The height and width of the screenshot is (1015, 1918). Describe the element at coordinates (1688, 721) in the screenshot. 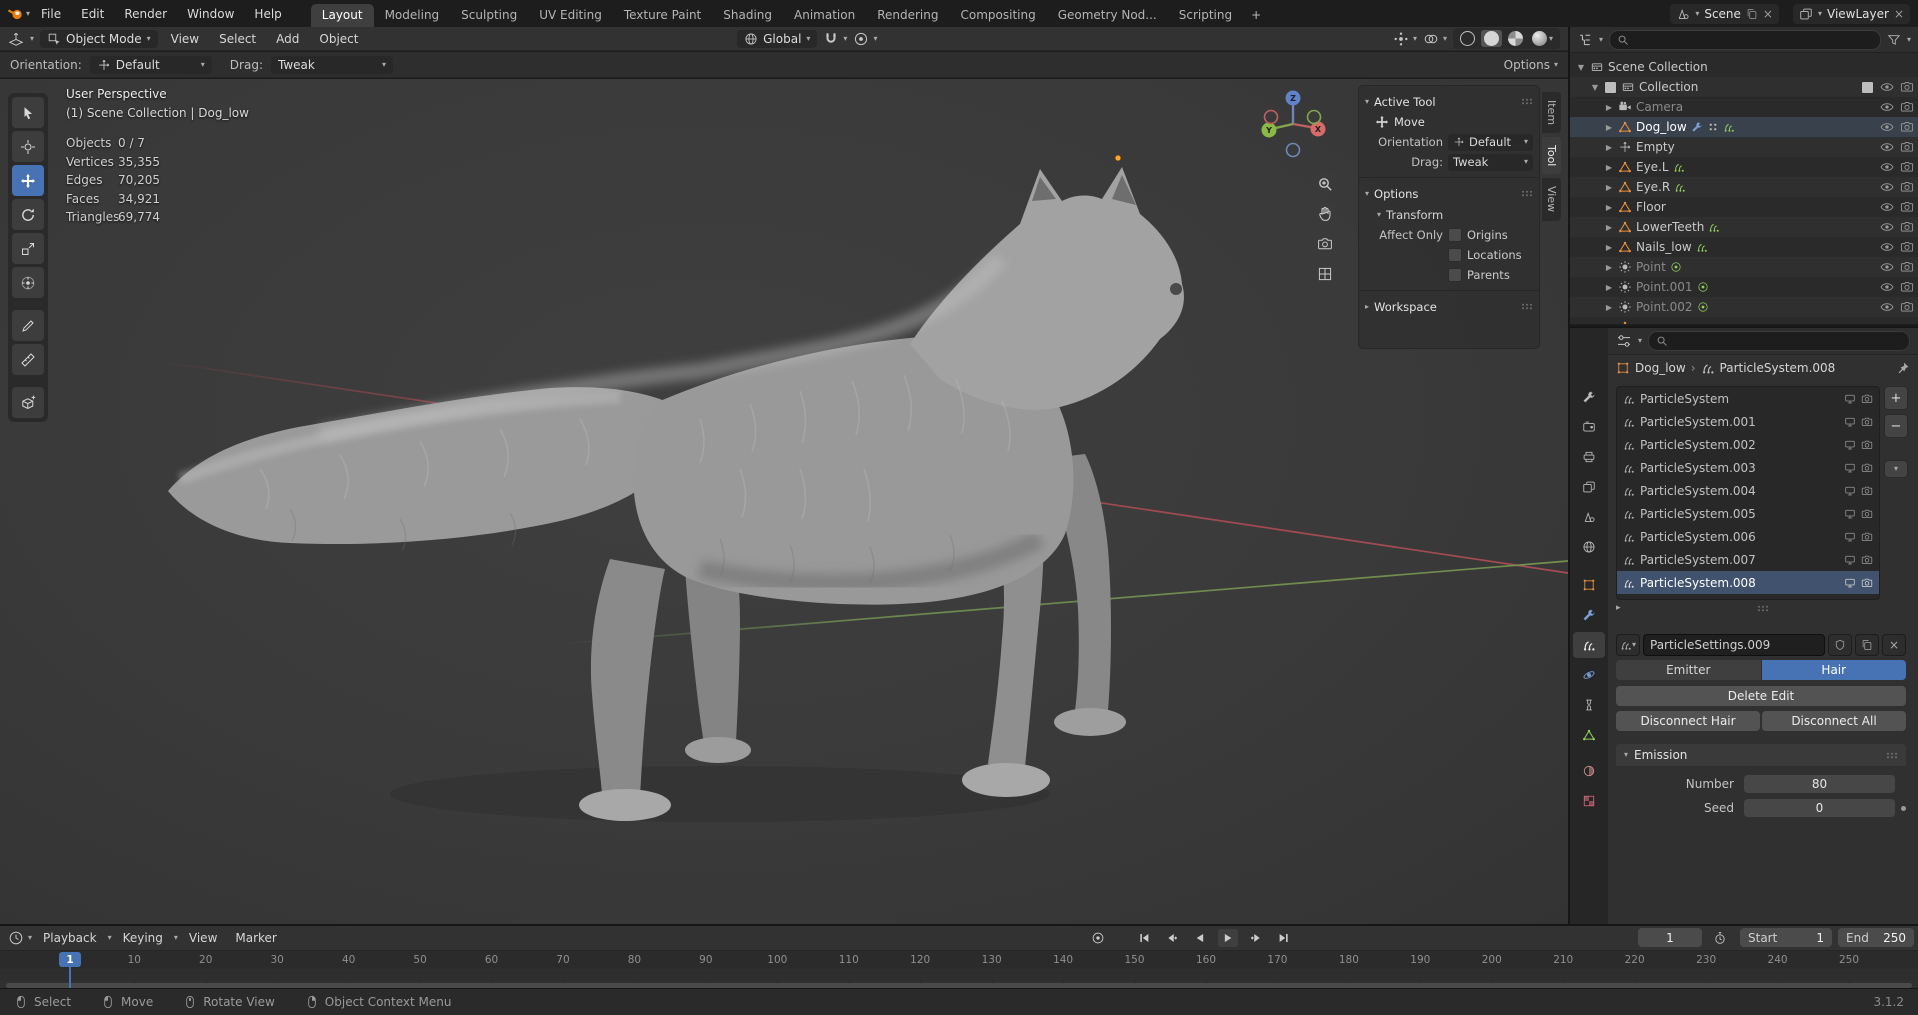

I see `disconnect-hair-button: Disconnect Hair` at that location.